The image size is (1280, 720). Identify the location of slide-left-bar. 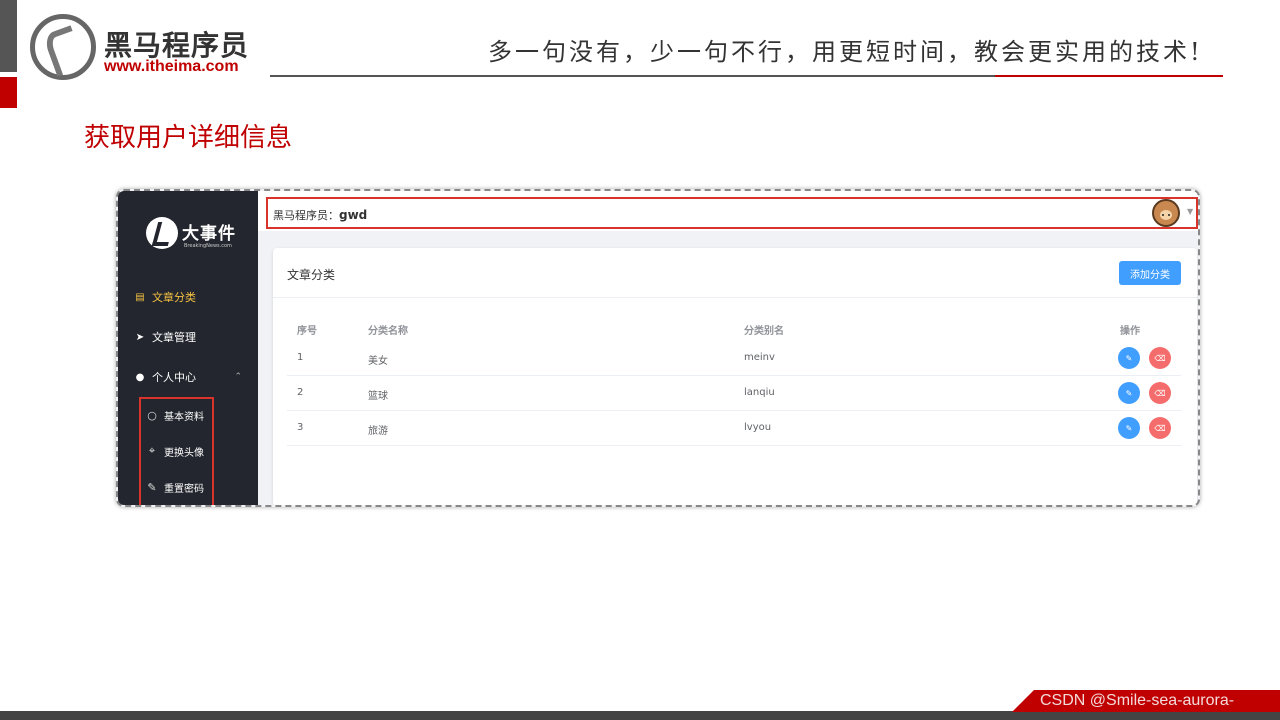
(8, 36).